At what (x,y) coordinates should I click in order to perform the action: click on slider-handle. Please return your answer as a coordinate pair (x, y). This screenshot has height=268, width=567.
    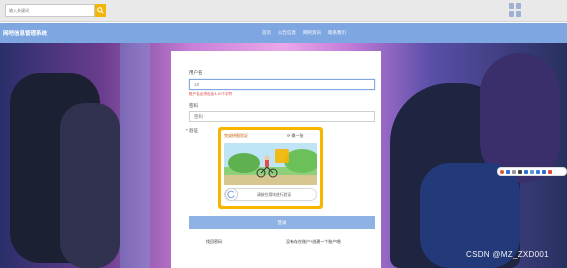
    Looking at the image, I should click on (231, 194).